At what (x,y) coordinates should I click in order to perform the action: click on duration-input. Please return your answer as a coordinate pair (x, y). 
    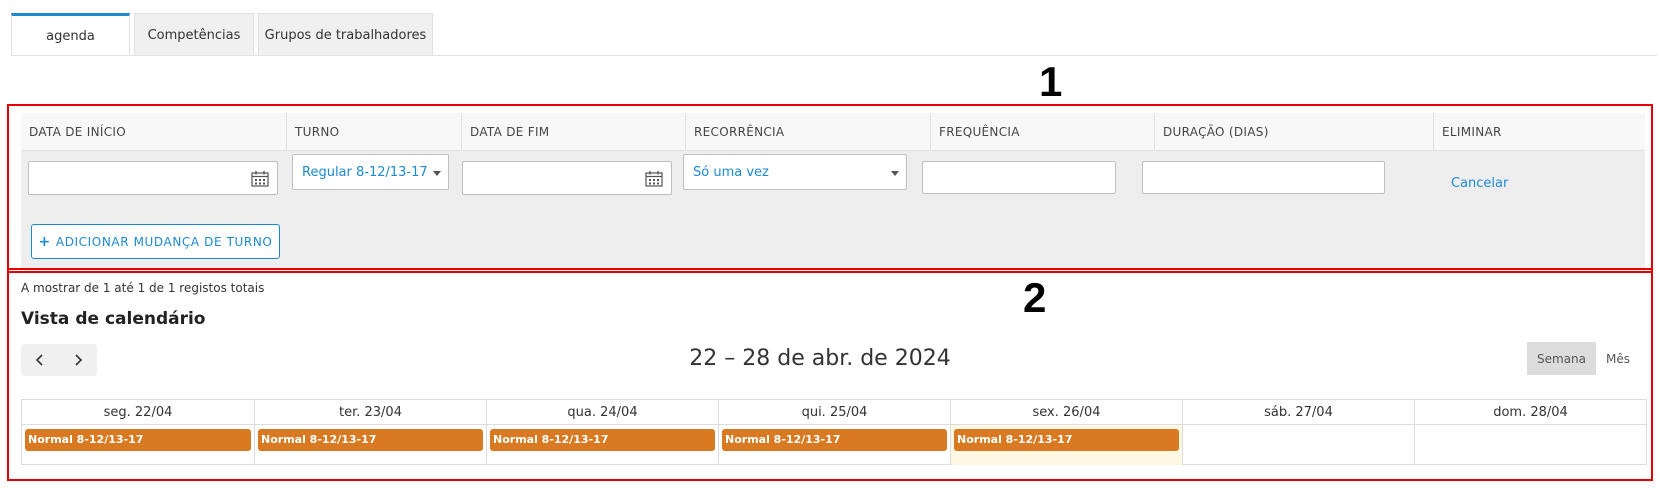
    Looking at the image, I should click on (1263, 177).